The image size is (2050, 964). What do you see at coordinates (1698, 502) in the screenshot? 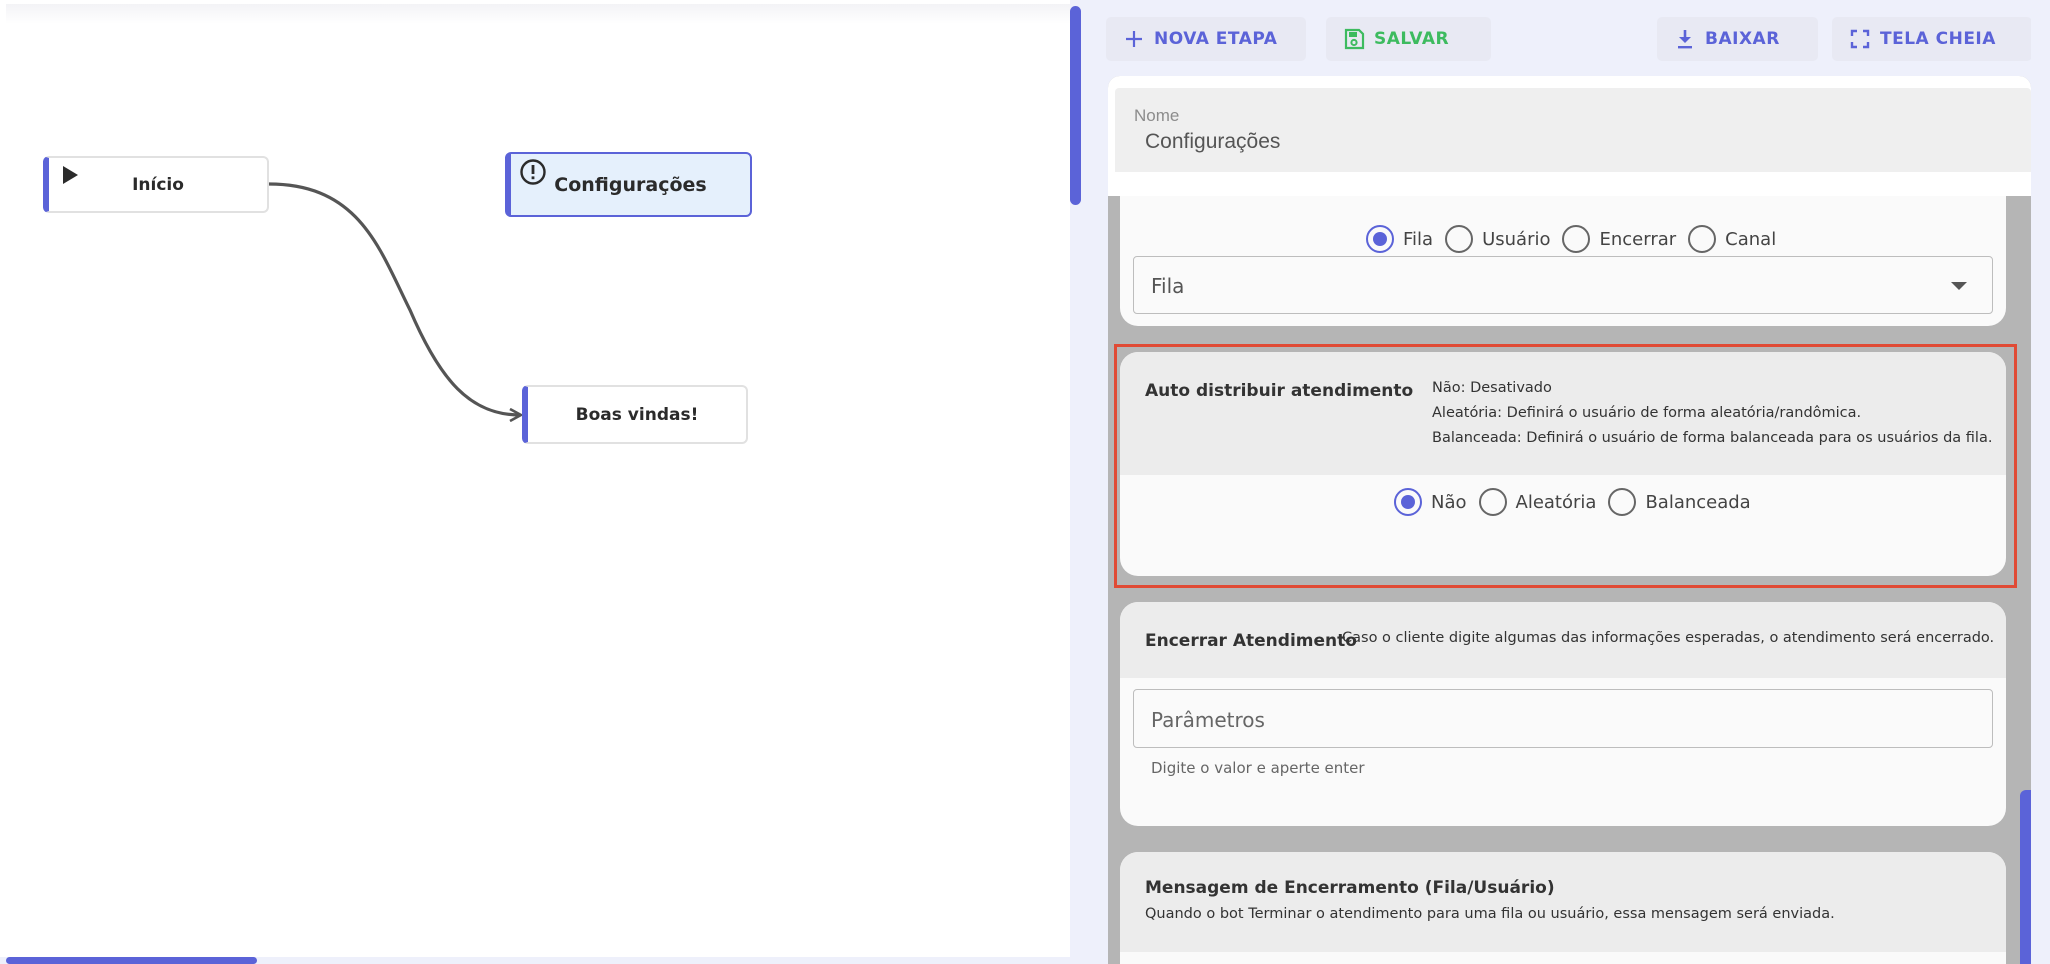
I see `radio-label: Balanceada` at bounding box center [1698, 502].